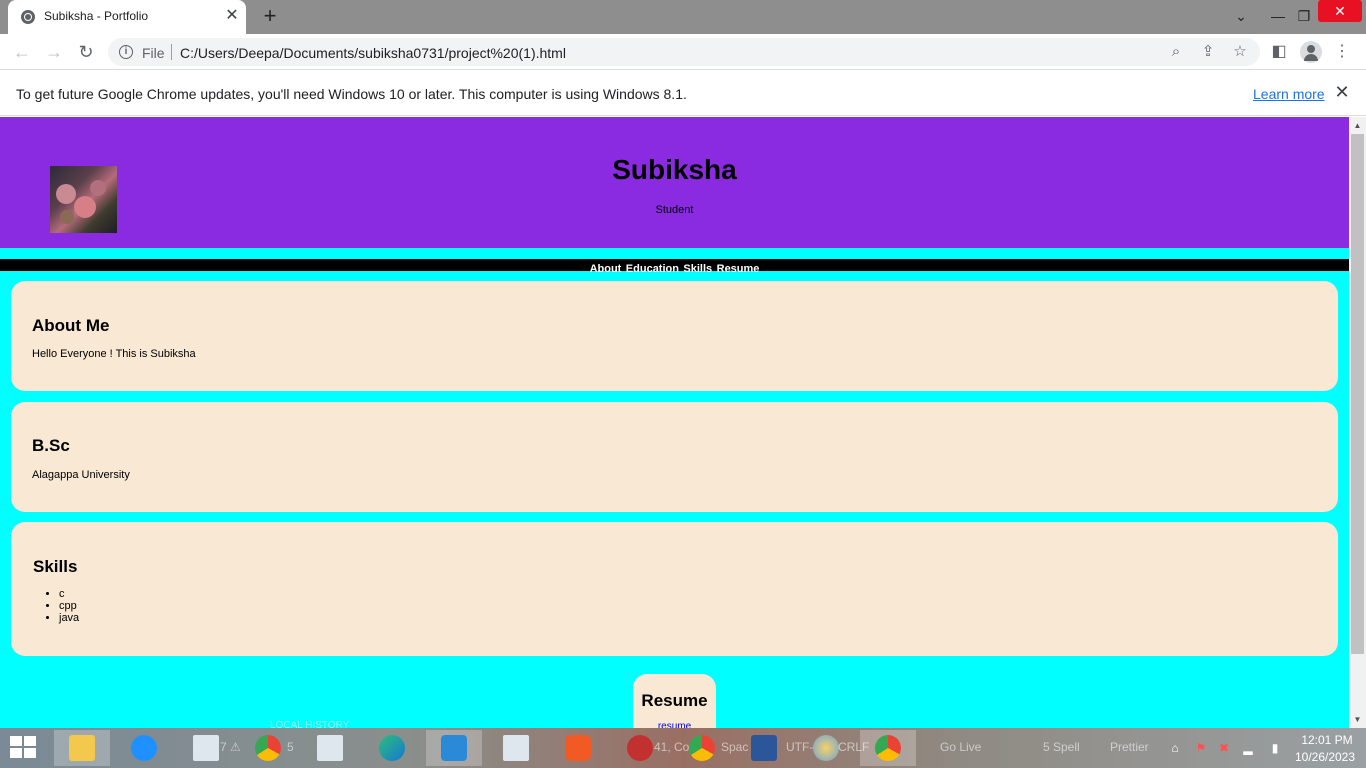 The image size is (1366, 768). Describe the element at coordinates (81, 475) in the screenshot. I see `education-text: Alagappa University` at that location.